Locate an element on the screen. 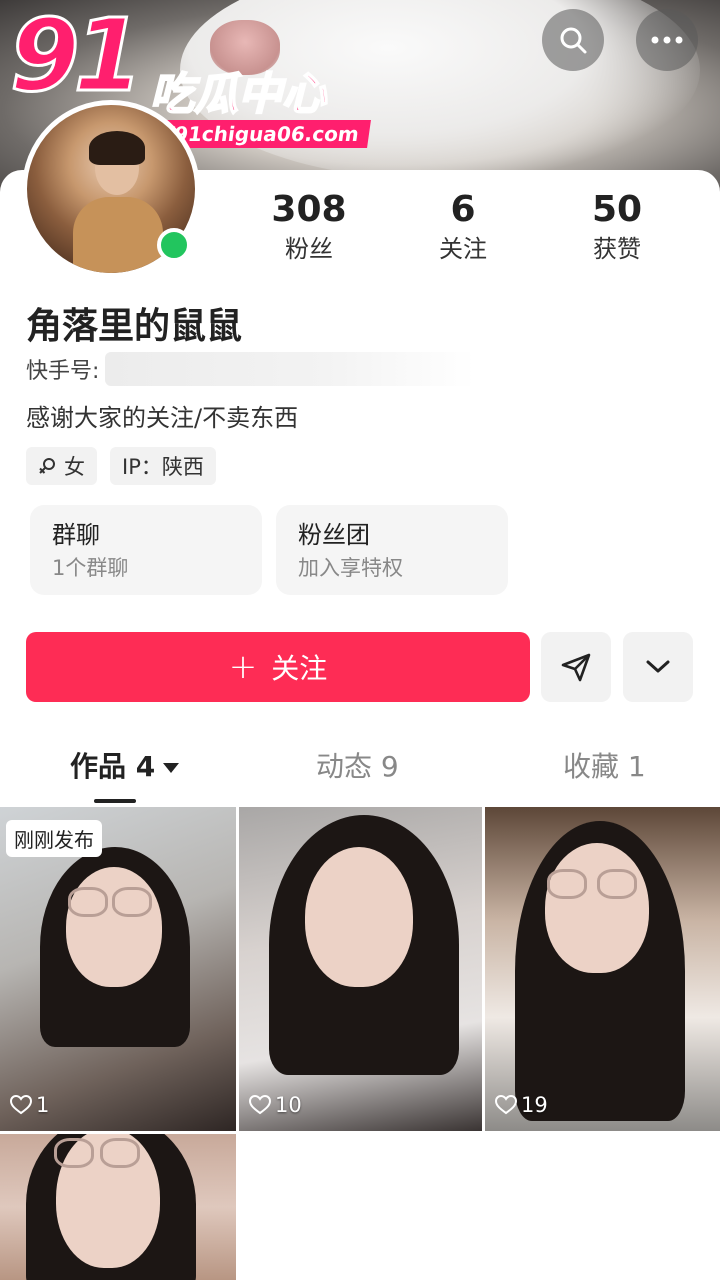 The image size is (720, 1280). stat-likes: 50 获赞 is located at coordinates (617, 233).